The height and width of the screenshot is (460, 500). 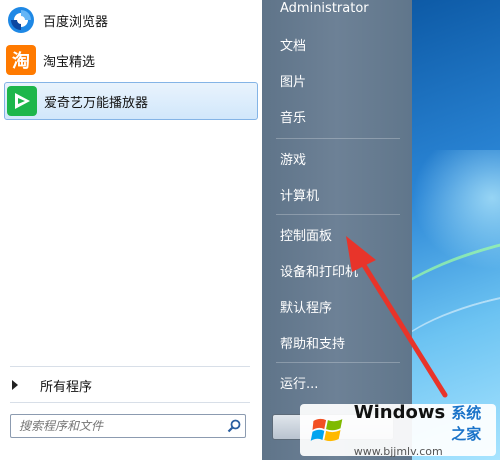 What do you see at coordinates (398, 430) in the screenshot?
I see `watermark-badge: Windows 系统之家 www.bjjmlv.com` at bounding box center [398, 430].